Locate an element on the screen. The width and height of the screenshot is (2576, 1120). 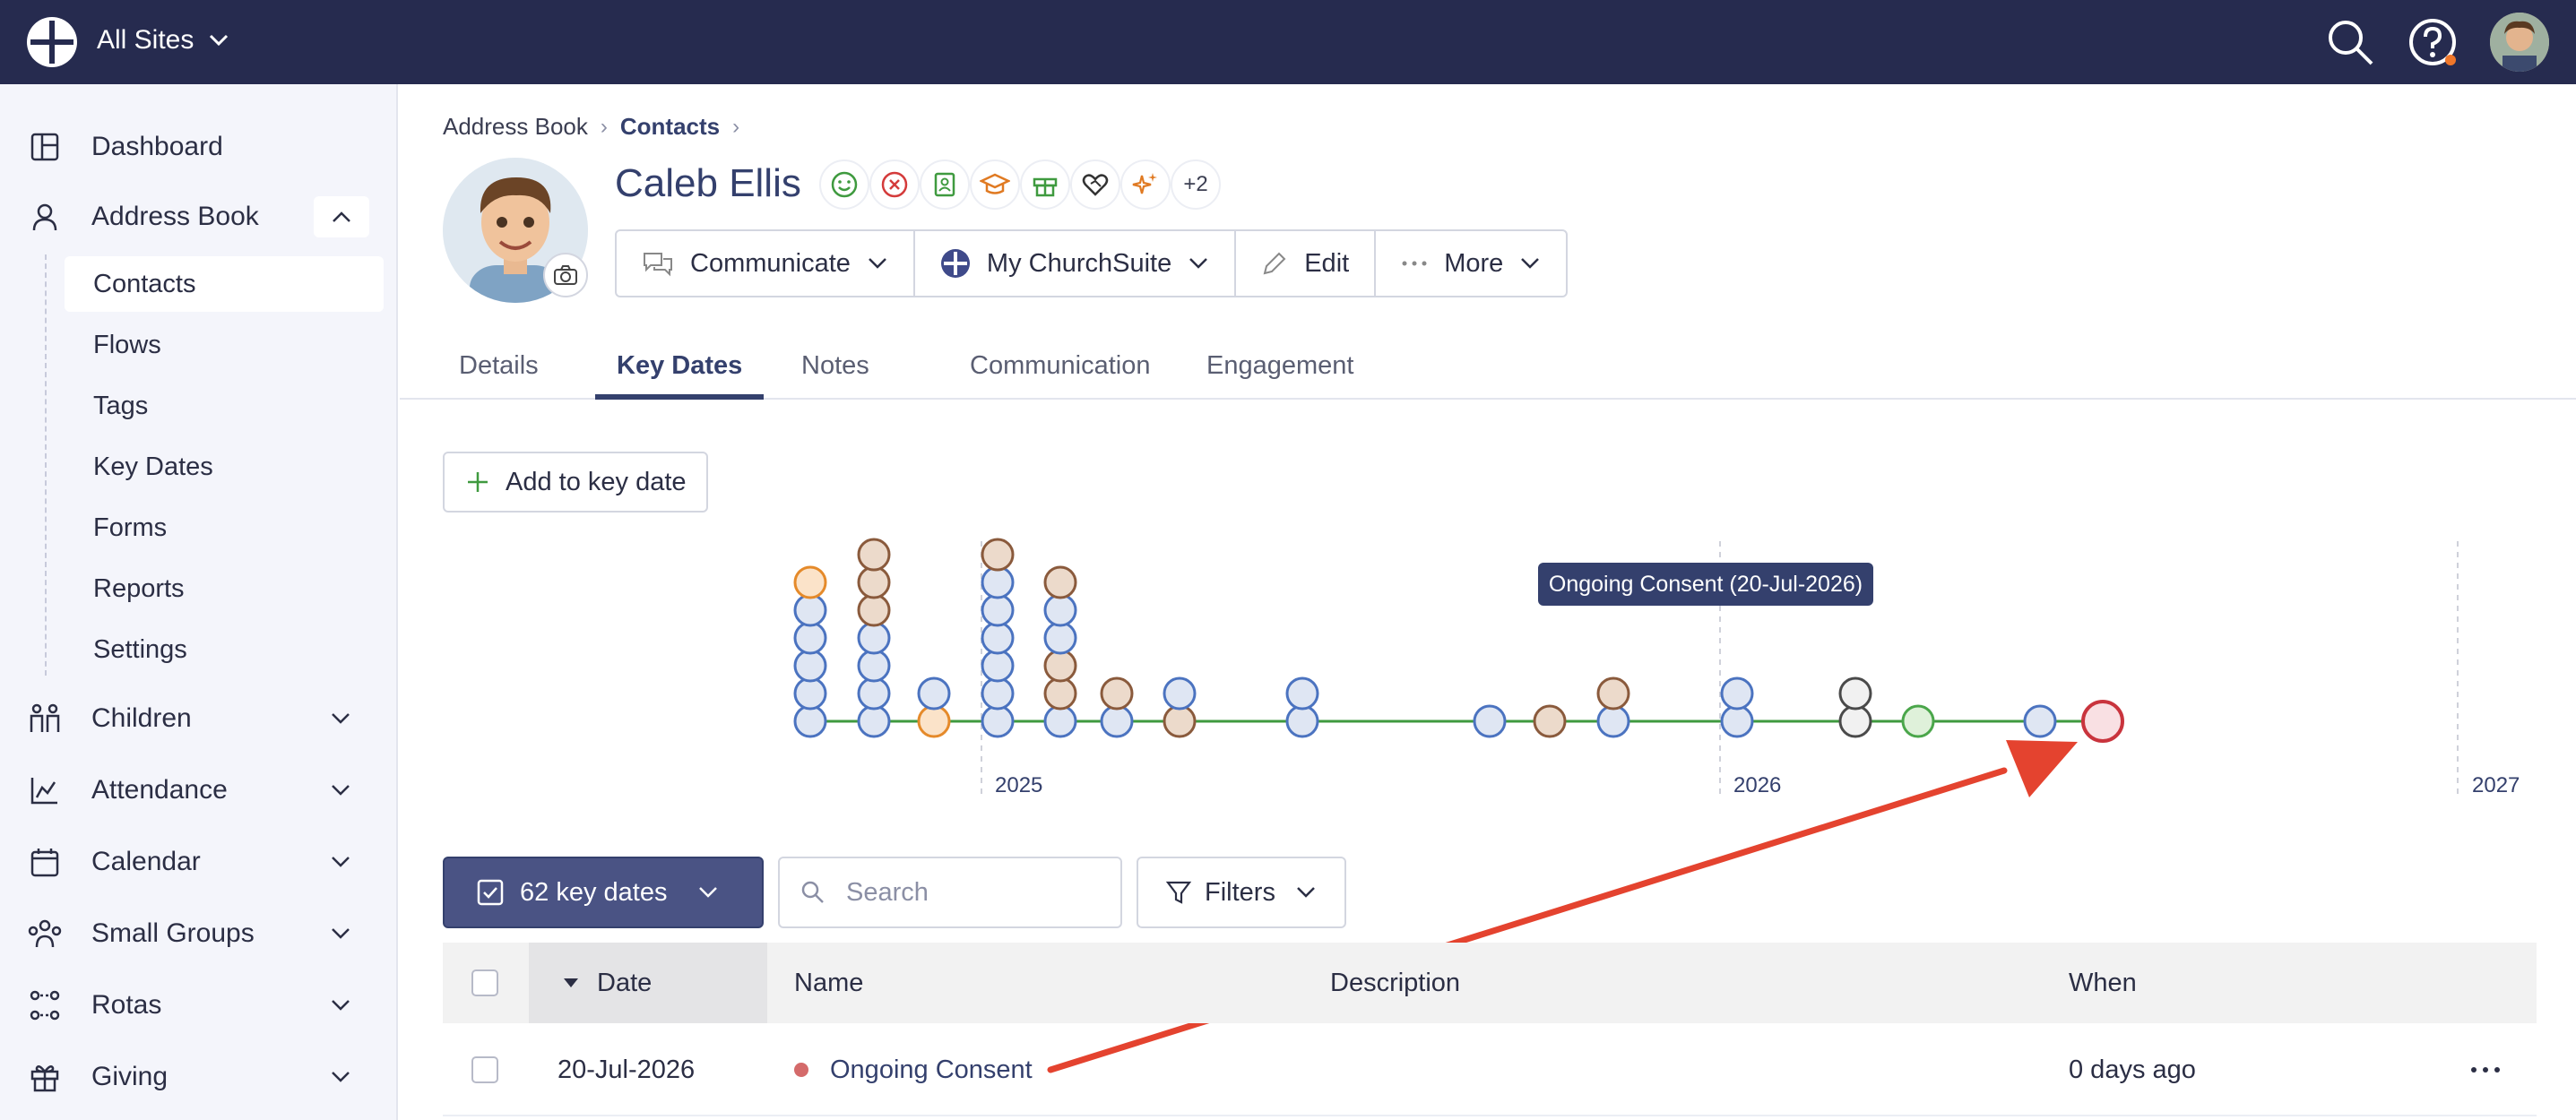
row-name-cell: Ongoing Consent is located at coordinates (913, 1069).